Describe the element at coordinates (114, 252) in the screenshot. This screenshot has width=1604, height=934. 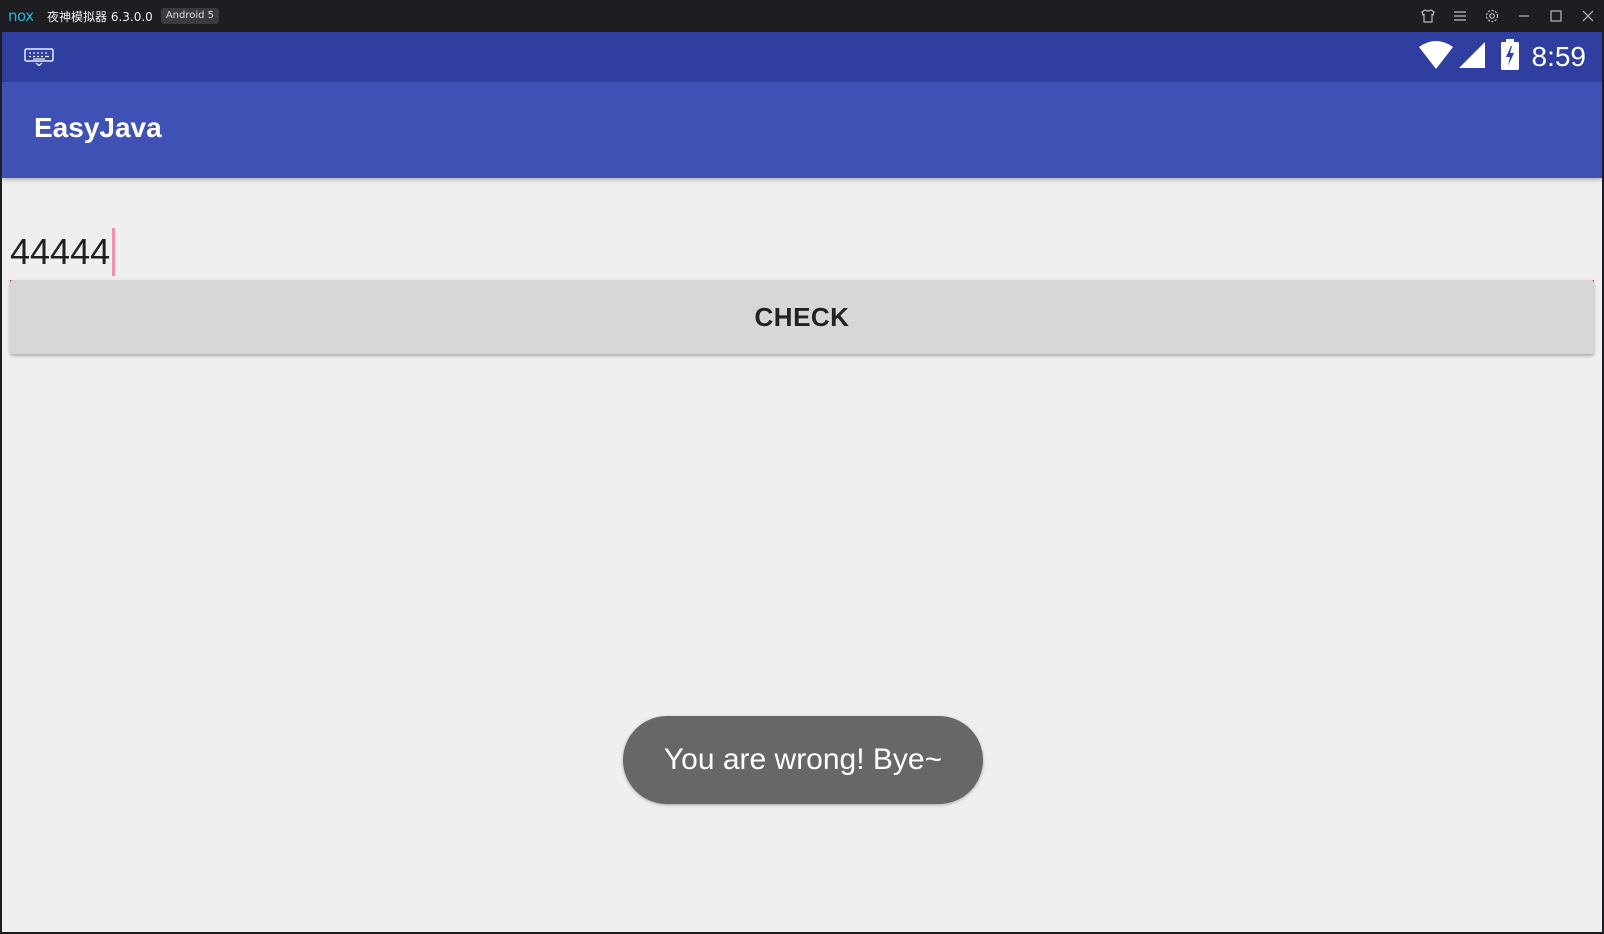
I see `text-cursor` at that location.